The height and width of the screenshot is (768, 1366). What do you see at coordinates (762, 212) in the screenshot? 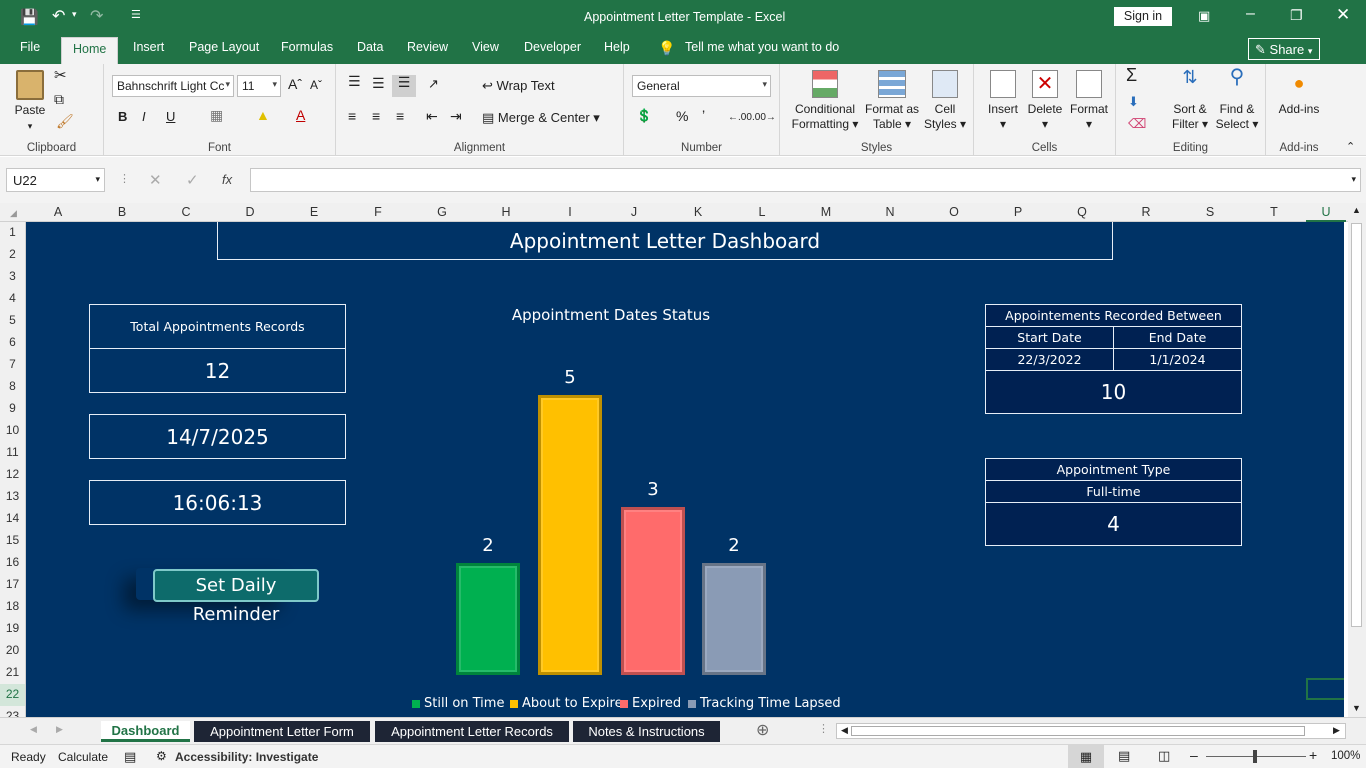
I see `column-header-l: L` at bounding box center [762, 212].